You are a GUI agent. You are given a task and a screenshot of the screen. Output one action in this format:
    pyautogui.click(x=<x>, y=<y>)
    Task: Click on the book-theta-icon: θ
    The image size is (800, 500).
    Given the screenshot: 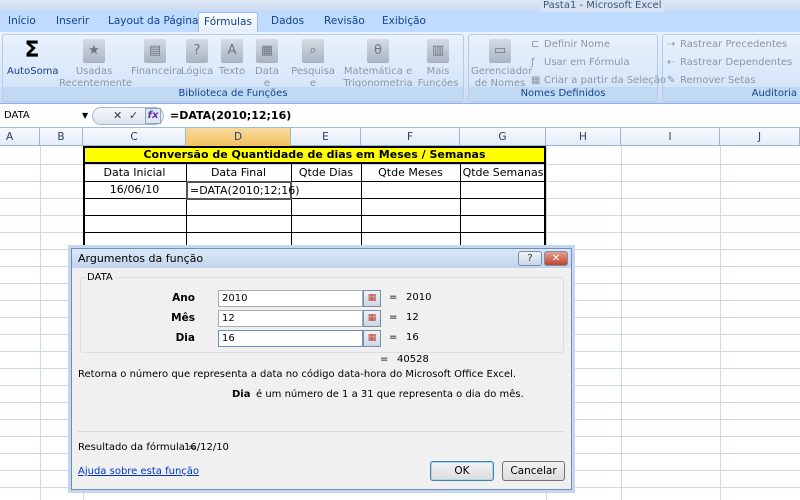 What is the action you would take?
    pyautogui.click(x=378, y=51)
    